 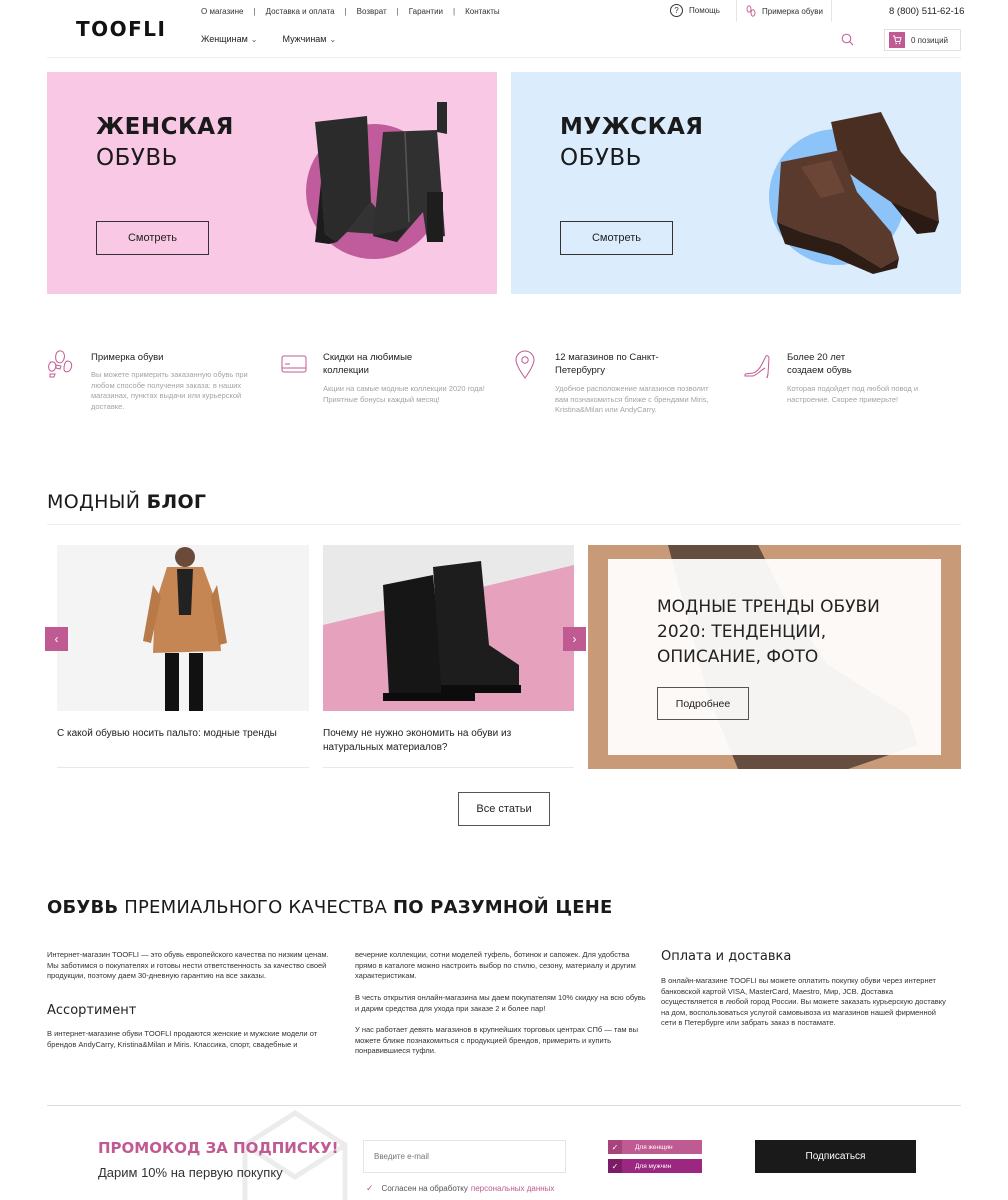 I want to click on for-women-label: Для женщин, so click(x=654, y=1147).